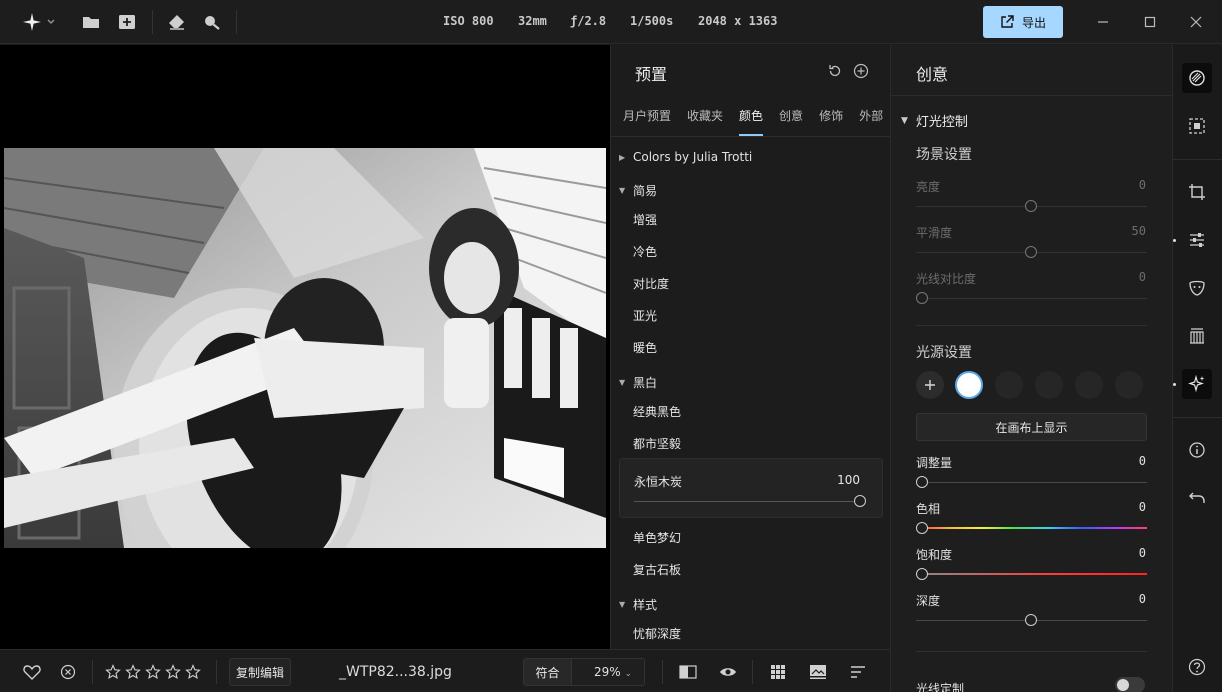  What do you see at coordinates (622, 382) in the screenshot?
I see `triangle-down-icon: ▼` at bounding box center [622, 382].